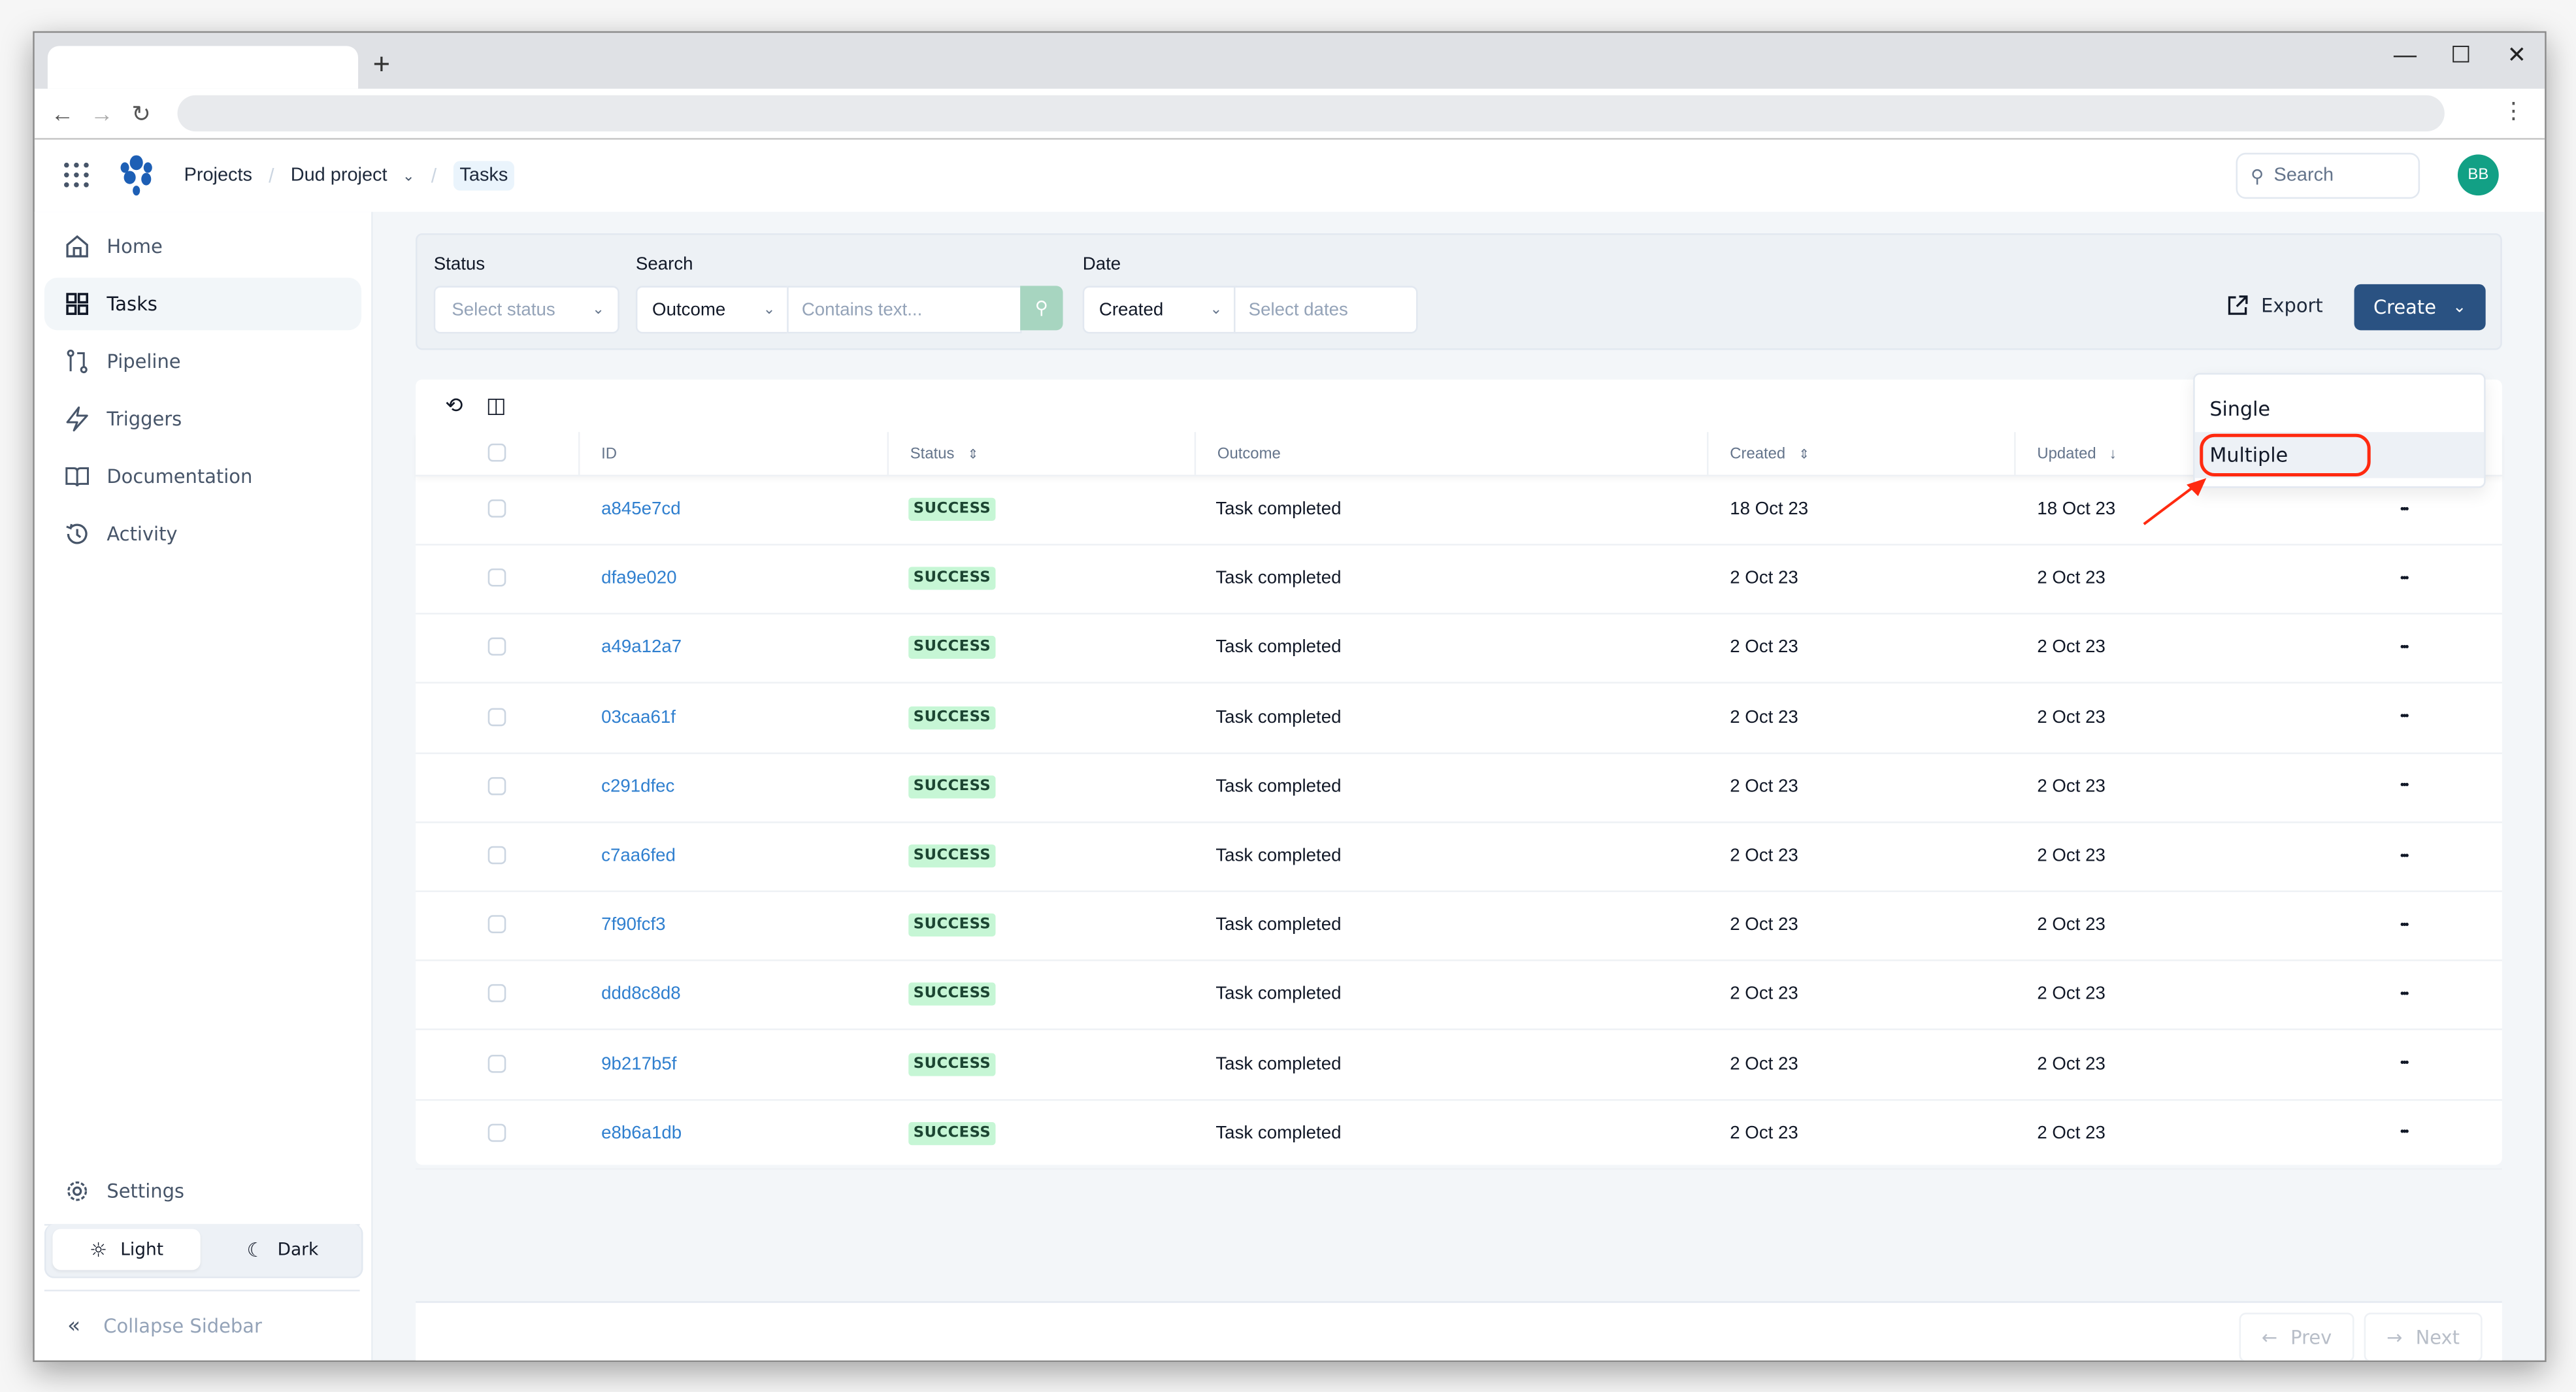 The height and width of the screenshot is (1392, 2576). Describe the element at coordinates (282, 1249) in the screenshot. I see `theme-dark-button: ☾ Dark` at that location.